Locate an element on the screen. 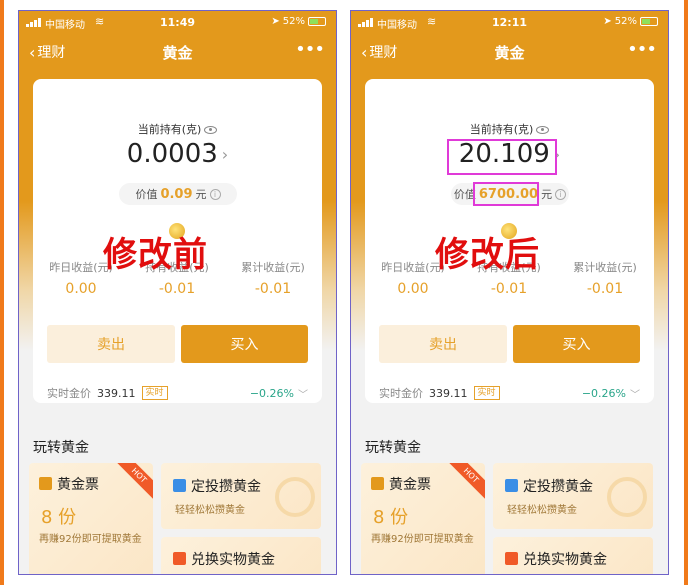  chevron-right-icon: › is located at coordinates (225, 154).